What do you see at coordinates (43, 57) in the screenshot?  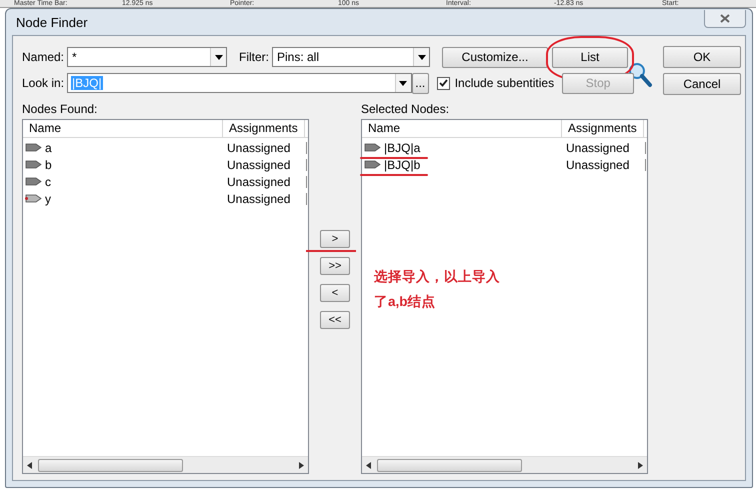 I see `field-label: Named:` at bounding box center [43, 57].